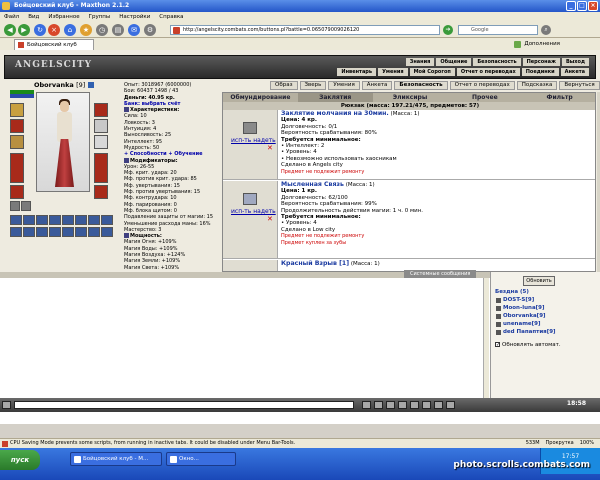 The height and width of the screenshot is (480, 600). I want to click on refresh-button: Обновить, so click(539, 281).